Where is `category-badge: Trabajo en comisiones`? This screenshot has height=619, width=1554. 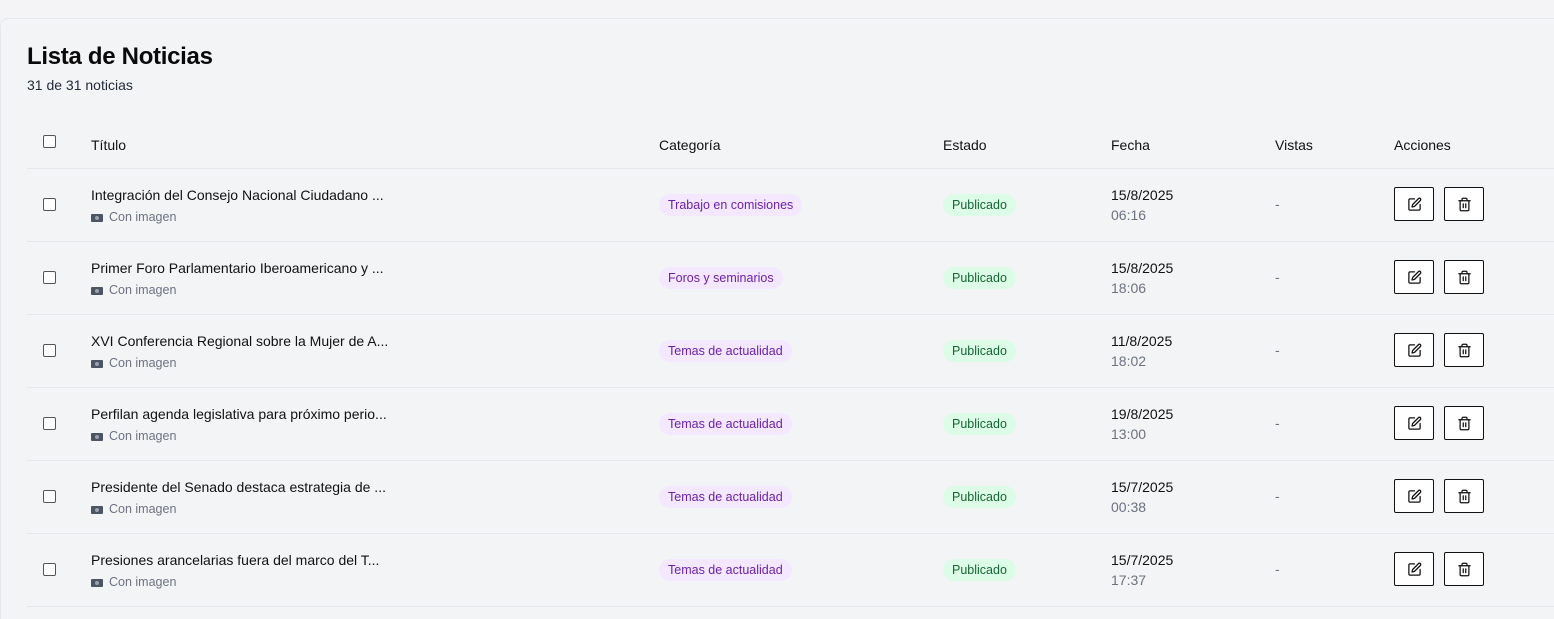
category-badge: Trabajo en comisiones is located at coordinates (731, 205).